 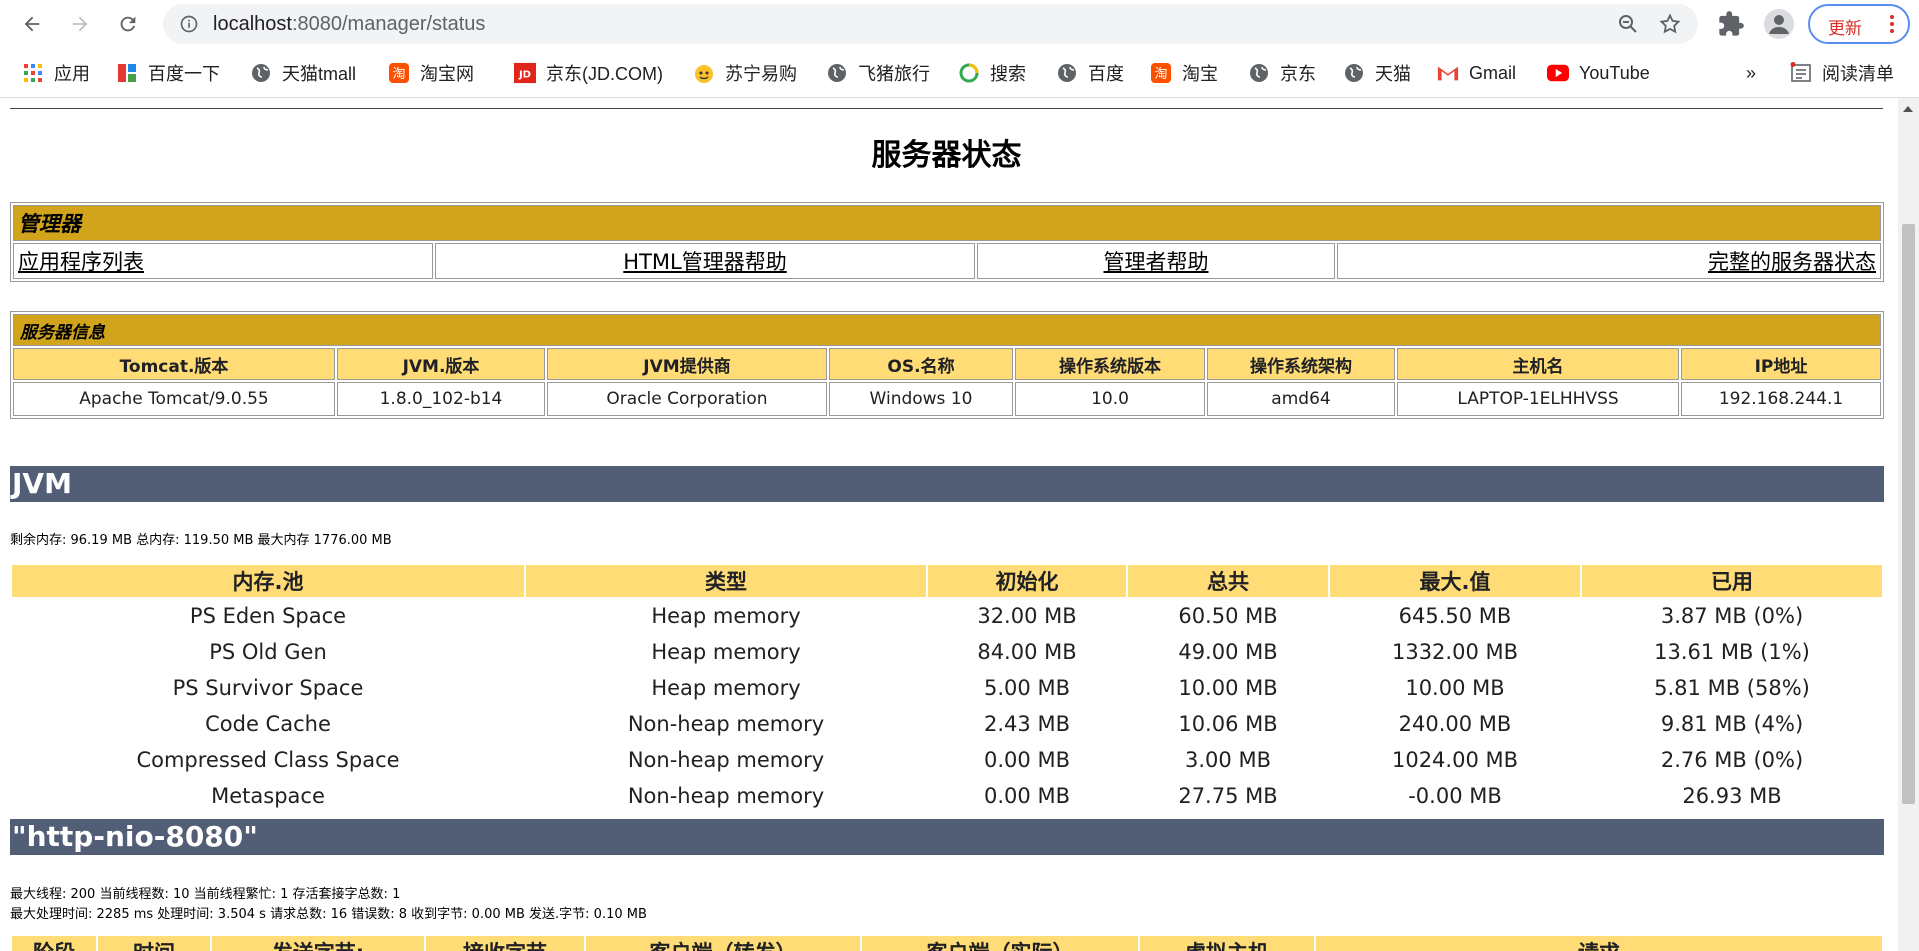 I want to click on full-server-status-link: 完整的服务器状态, so click(x=1792, y=262).